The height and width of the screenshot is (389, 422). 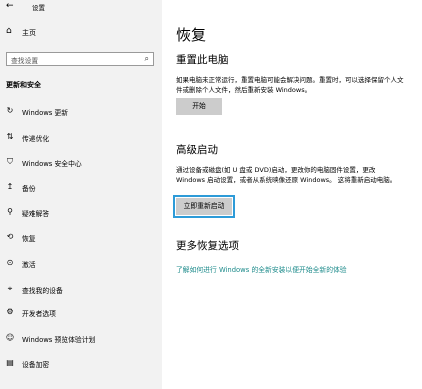 I want to click on sidebar-item-label: 恢复, so click(x=29, y=239).